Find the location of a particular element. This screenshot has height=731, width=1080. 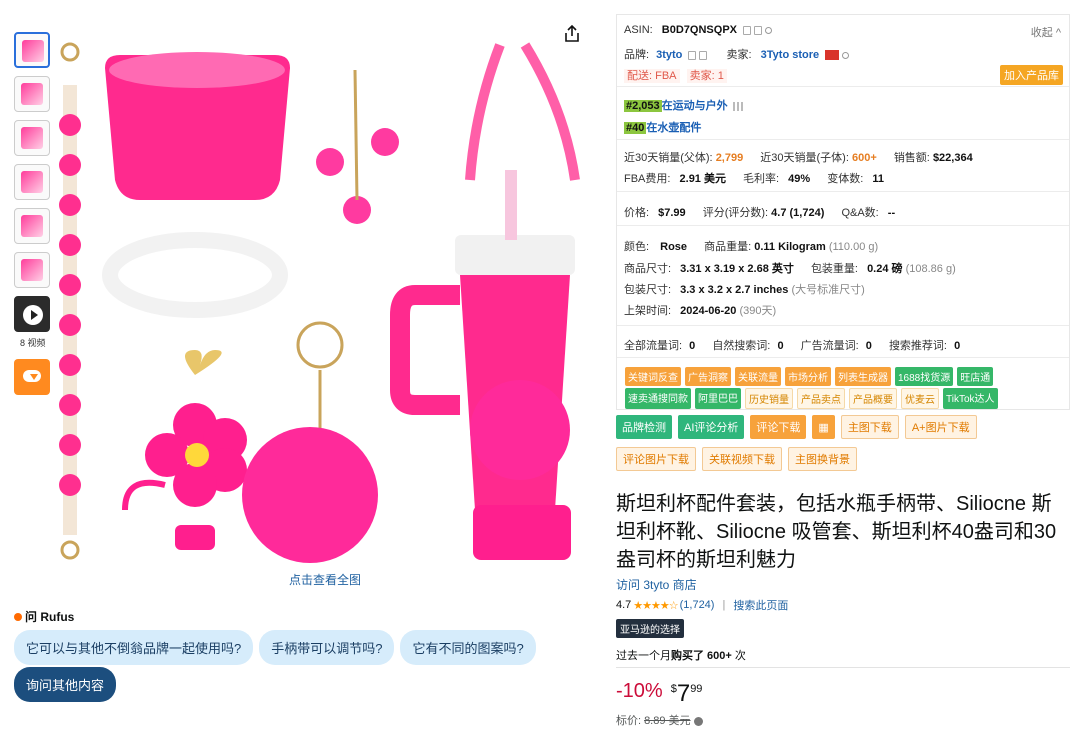

video-thumbnail is located at coordinates (32, 314).